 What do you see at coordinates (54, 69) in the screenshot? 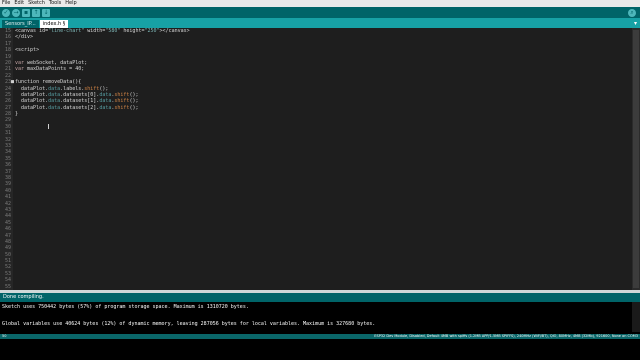
I see `code-token: maxDataPoints = 40;` at bounding box center [54, 69].